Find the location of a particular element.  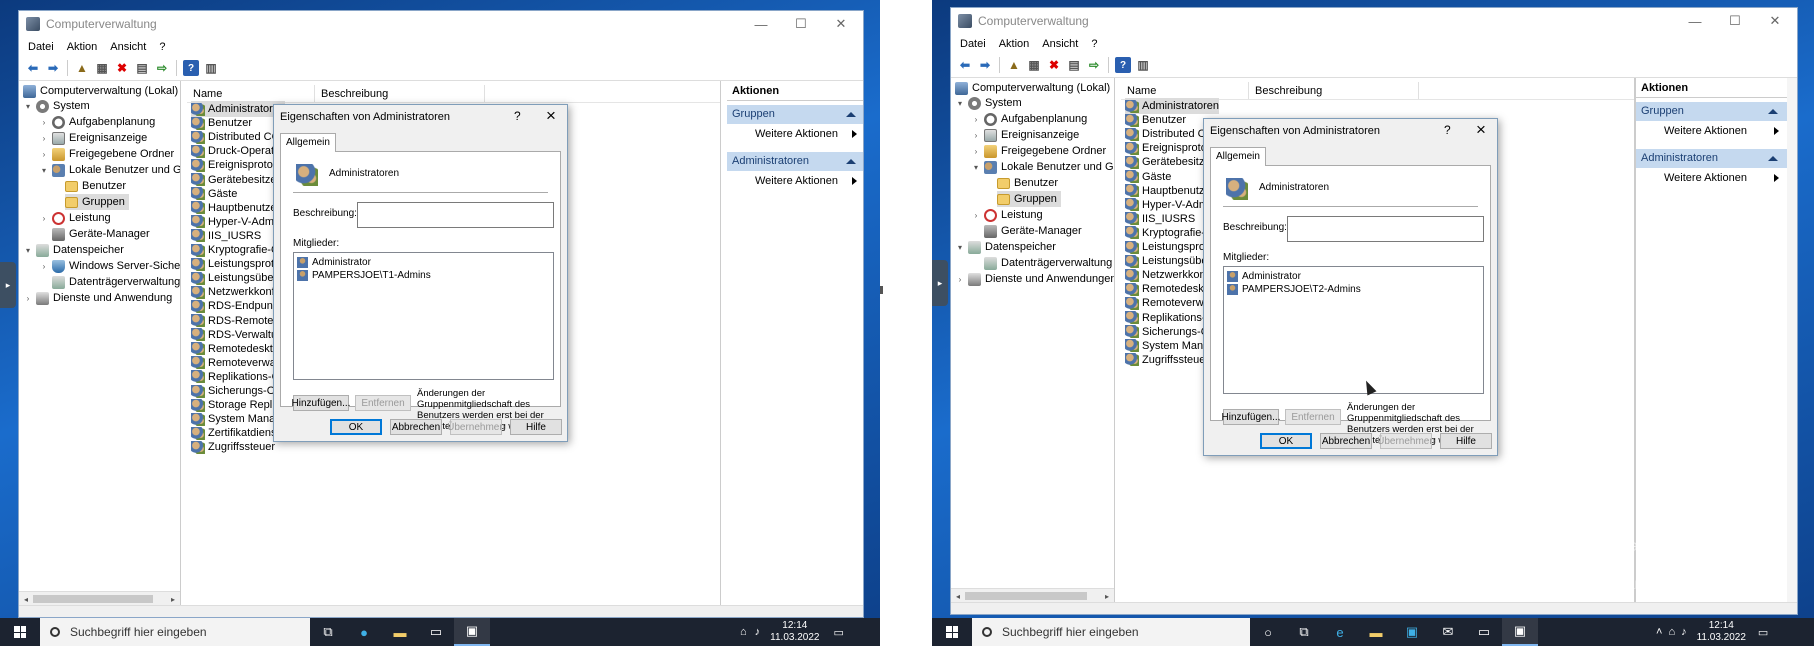

vertical-scrollbar is located at coordinates (1792, 340).